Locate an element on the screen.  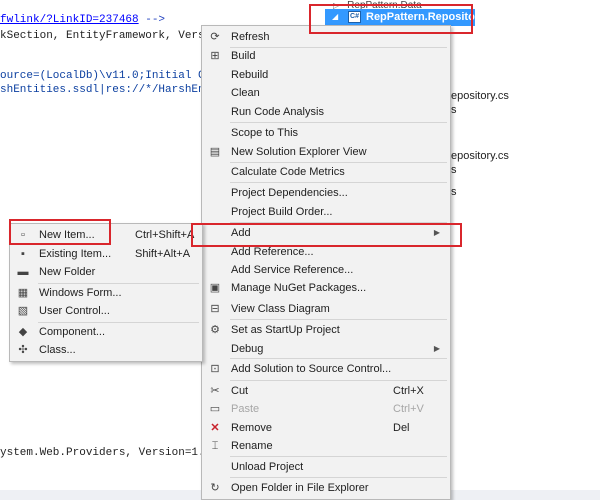
remove-x-icon: ✕ is located at coordinates (215, 428).